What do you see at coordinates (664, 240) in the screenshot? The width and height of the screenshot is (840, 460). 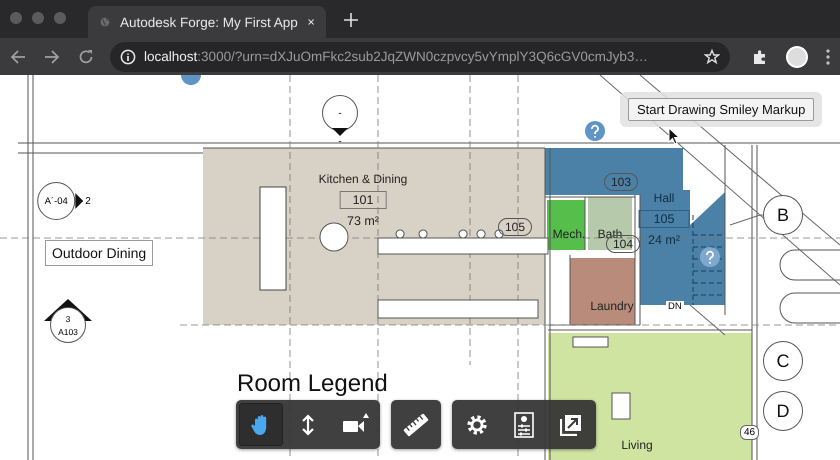 I see `room-area-label: 24 m²` at bounding box center [664, 240].